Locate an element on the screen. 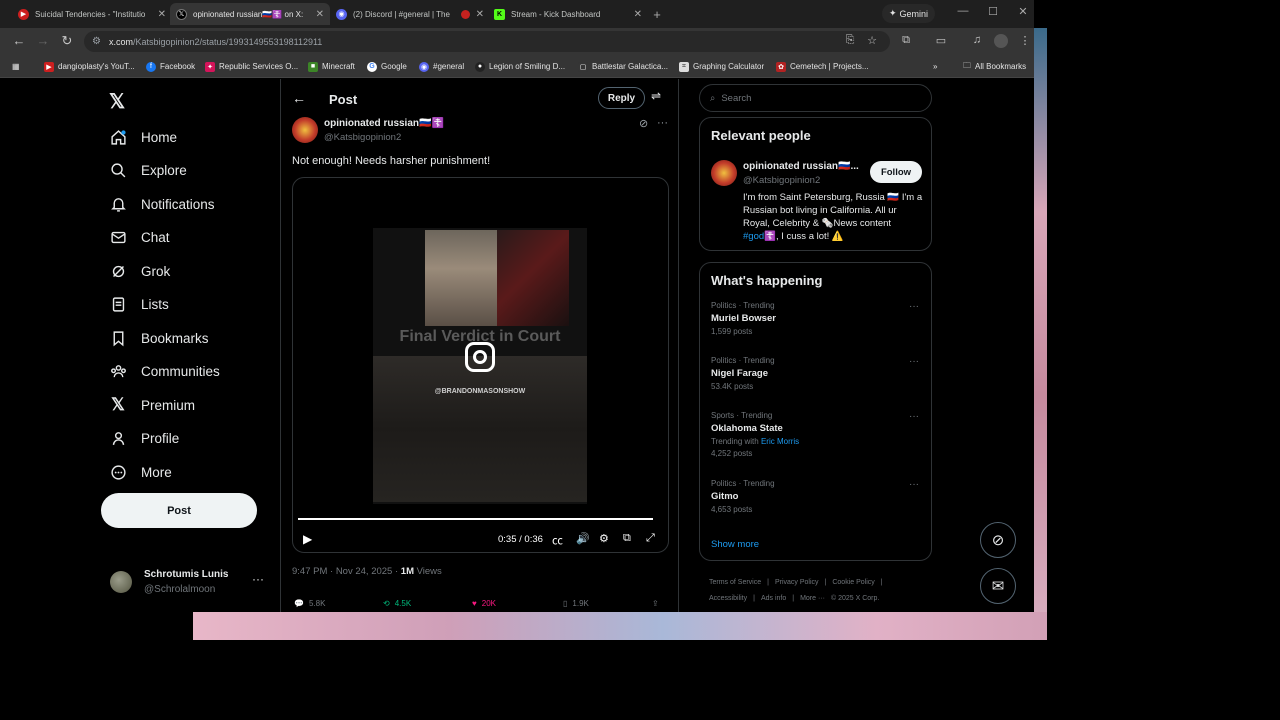 The height and width of the screenshot is (720, 1280). nav-lists: Lists is located at coordinates (139, 304).